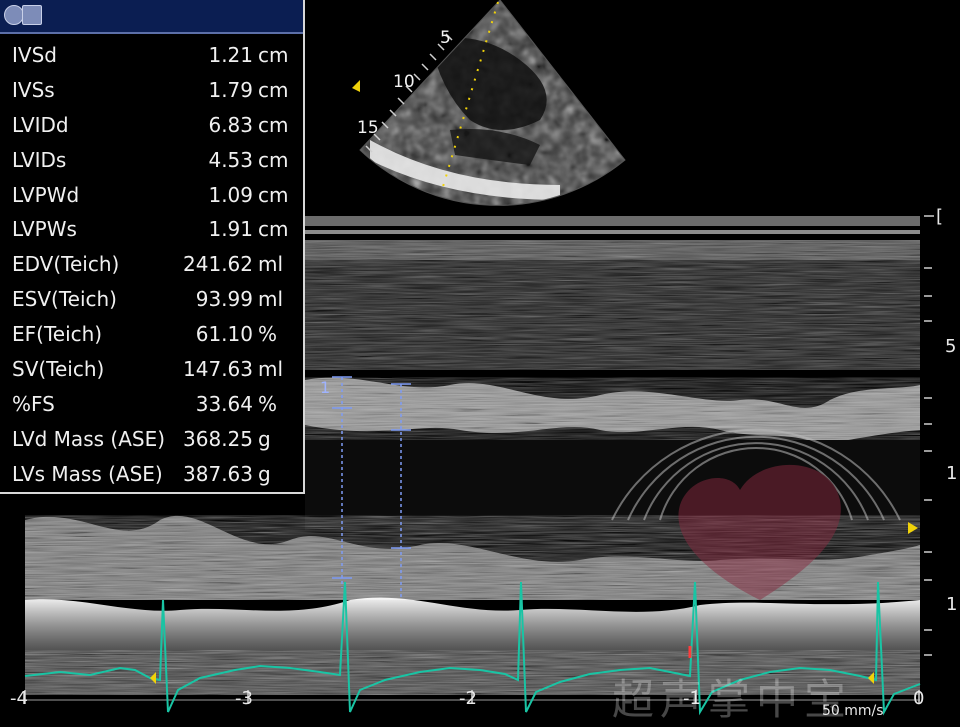 This screenshot has height=727, width=960. Describe the element at coordinates (230, 124) in the screenshot. I see `measurement-value: 6.83` at that location.